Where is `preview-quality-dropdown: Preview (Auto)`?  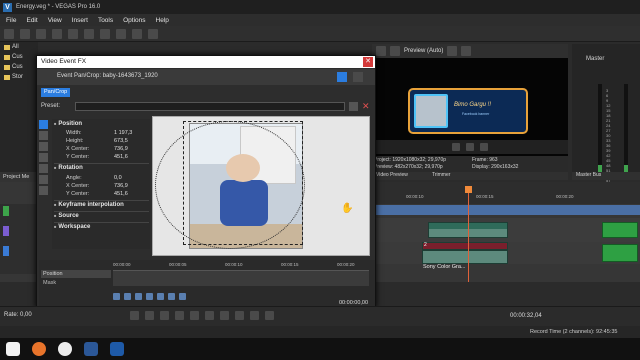 preview-quality-dropdown: Preview (Auto) is located at coordinates (423, 51).